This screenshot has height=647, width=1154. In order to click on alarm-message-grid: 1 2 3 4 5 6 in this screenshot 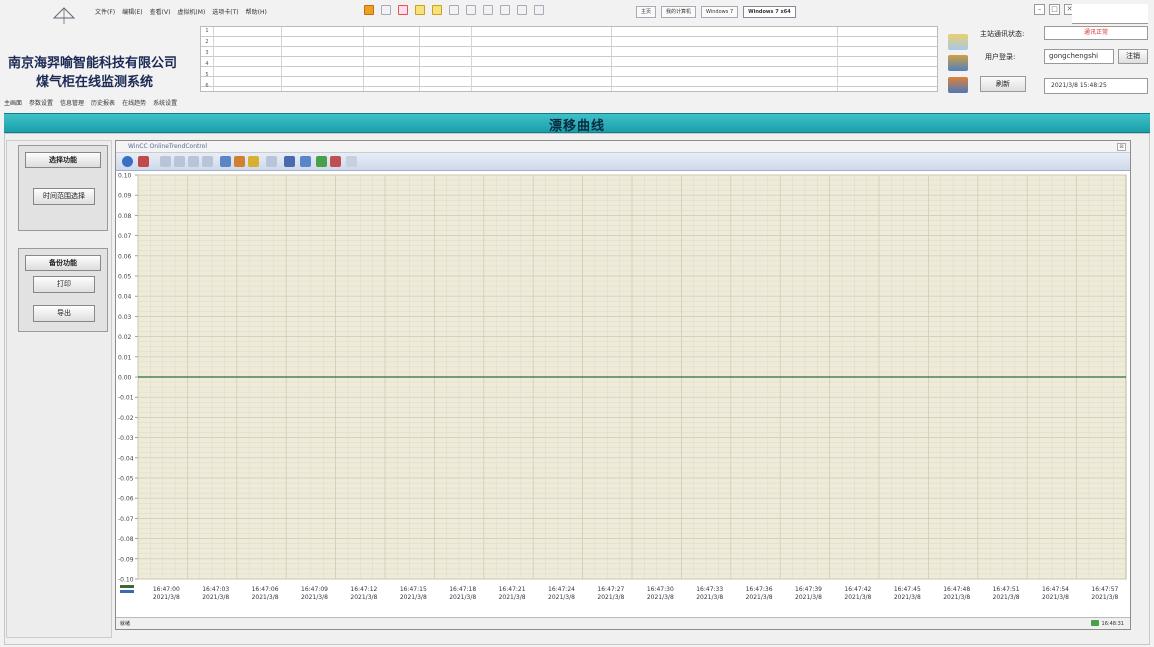, I will do `click(569, 59)`.